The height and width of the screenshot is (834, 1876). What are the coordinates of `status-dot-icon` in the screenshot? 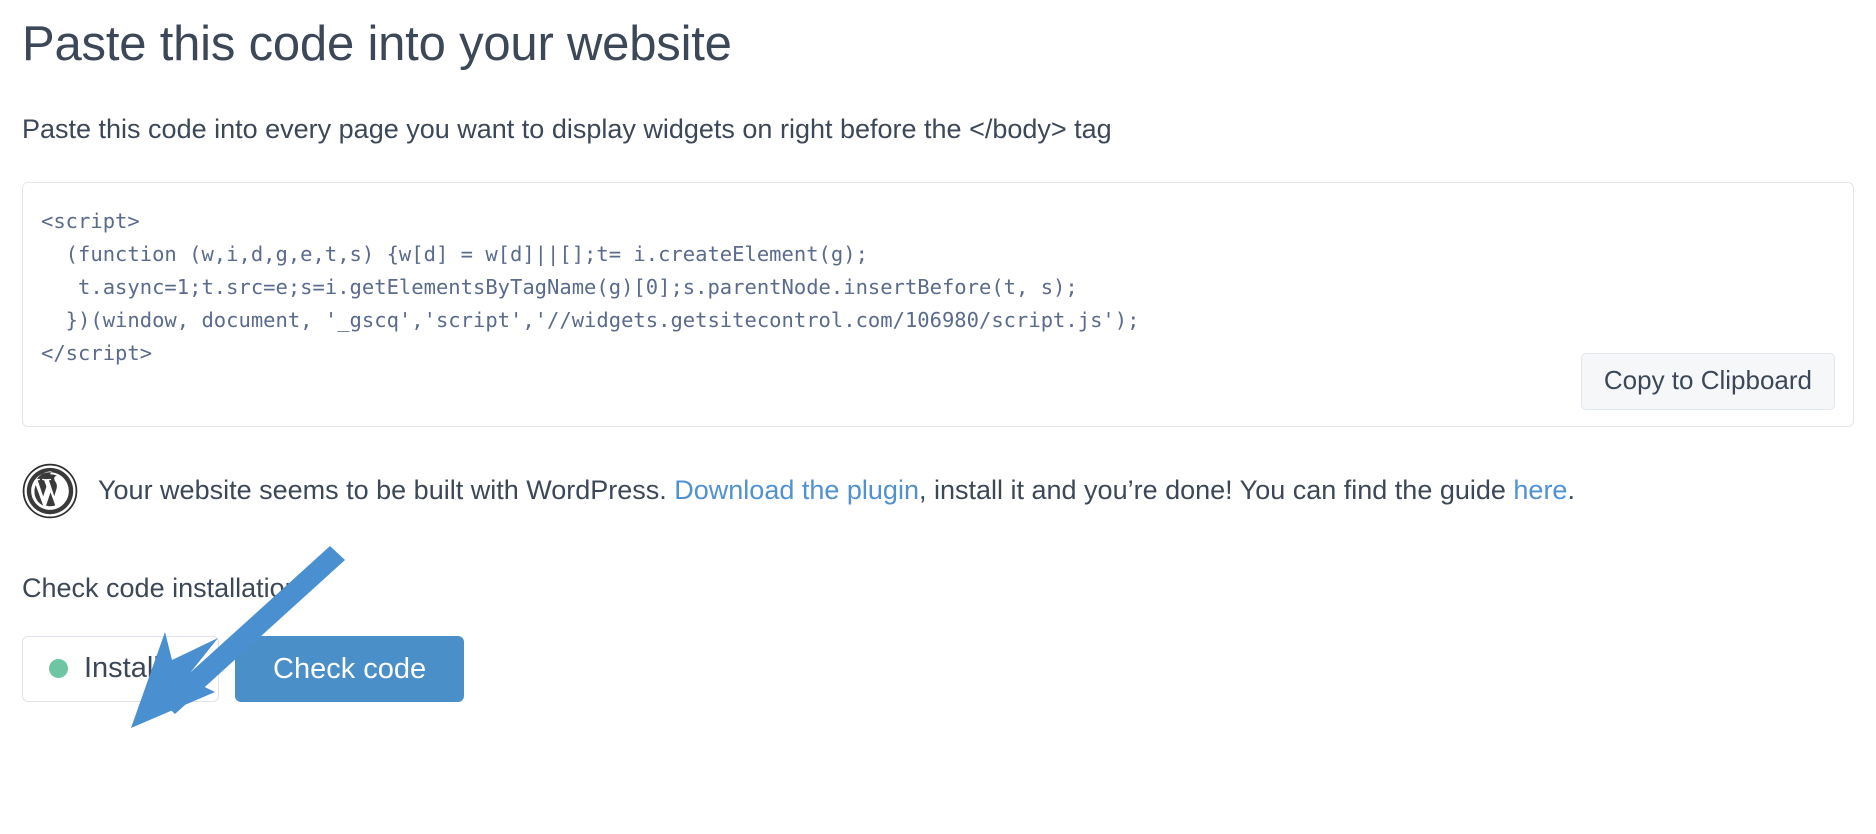 It's located at (58, 669).